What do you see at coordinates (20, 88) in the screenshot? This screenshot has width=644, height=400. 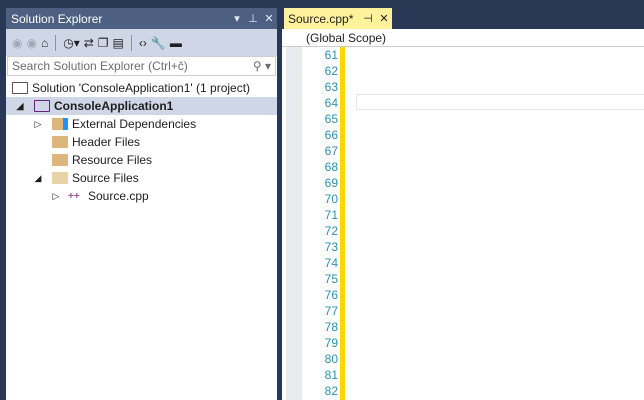 I see `solution-icon` at bounding box center [20, 88].